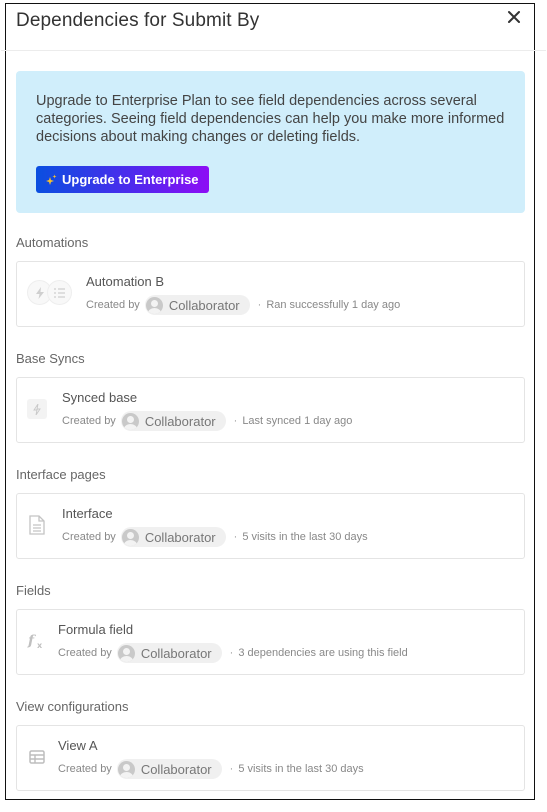  Describe the element at coordinates (52, 242) in the screenshot. I see `section-title-automations: Automations` at that location.